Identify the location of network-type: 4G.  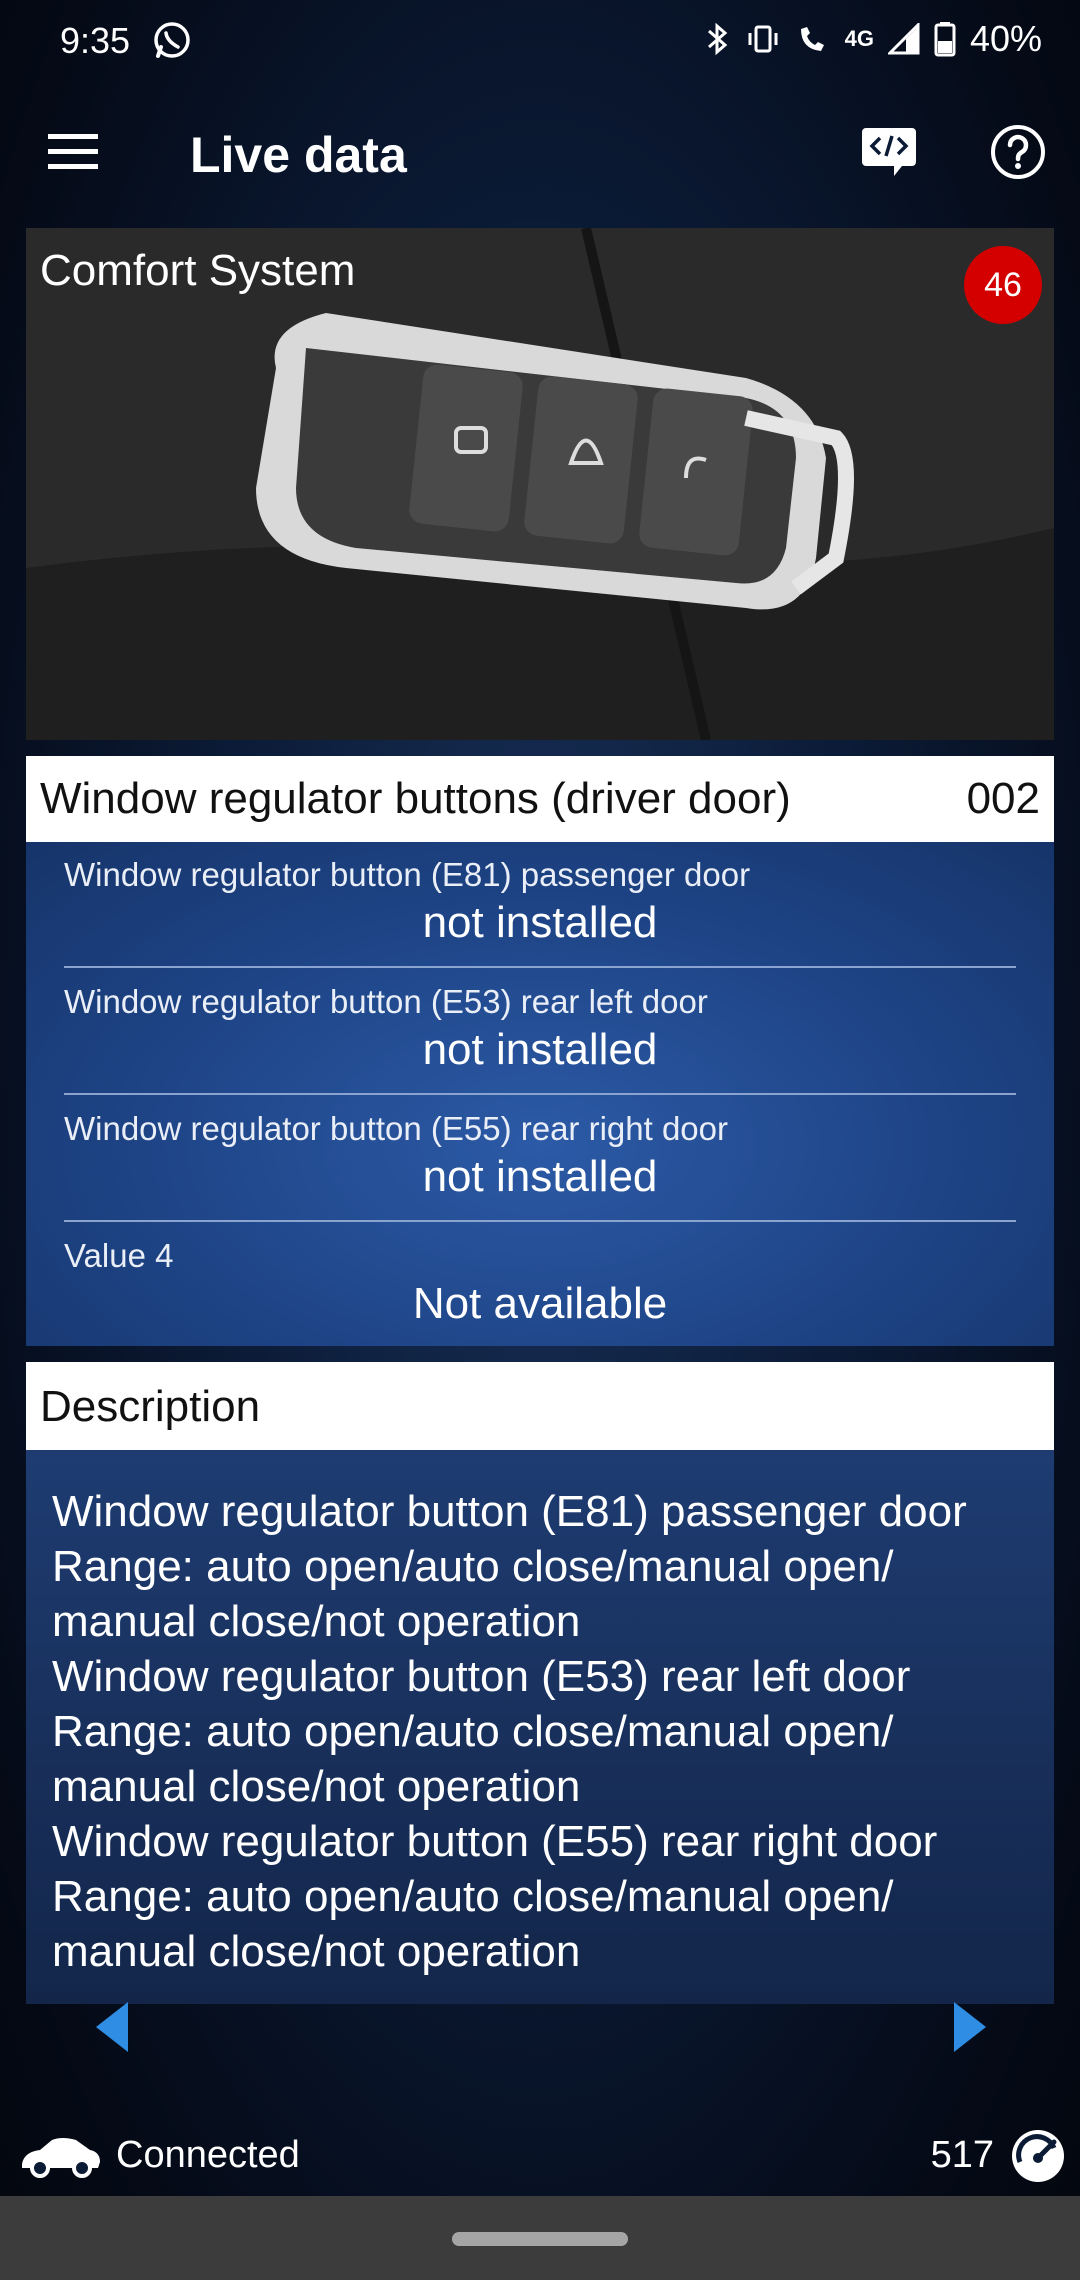
(859, 38).